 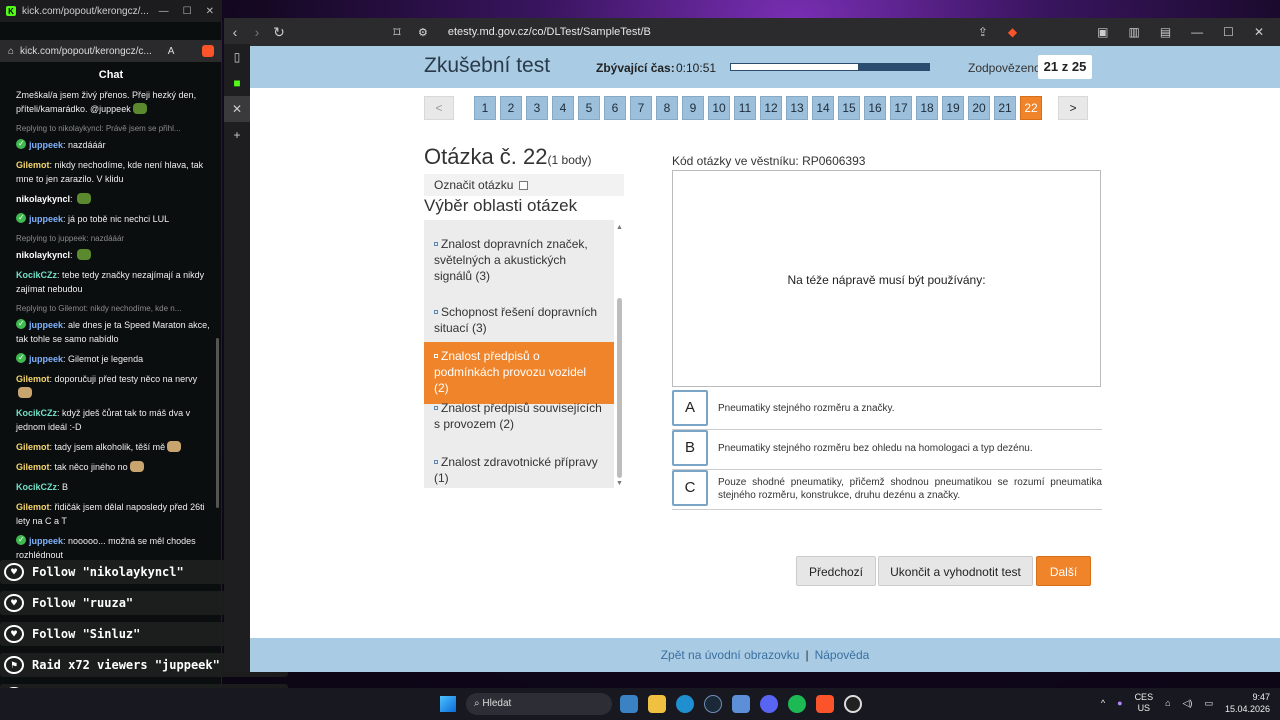 I want to click on back-icon: ‹, so click(x=235, y=32).